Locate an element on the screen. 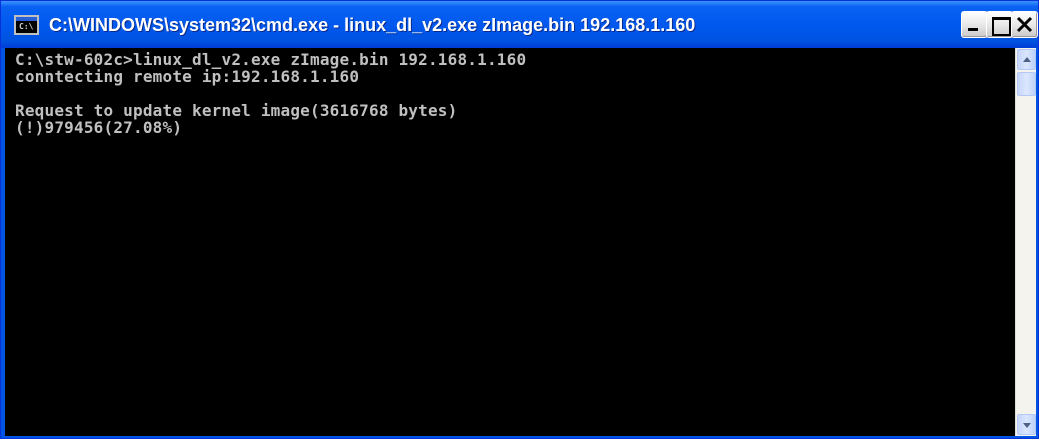 This screenshot has height=439, width=1039. cmd-prompt-icon: C:\ is located at coordinates (26, 25).